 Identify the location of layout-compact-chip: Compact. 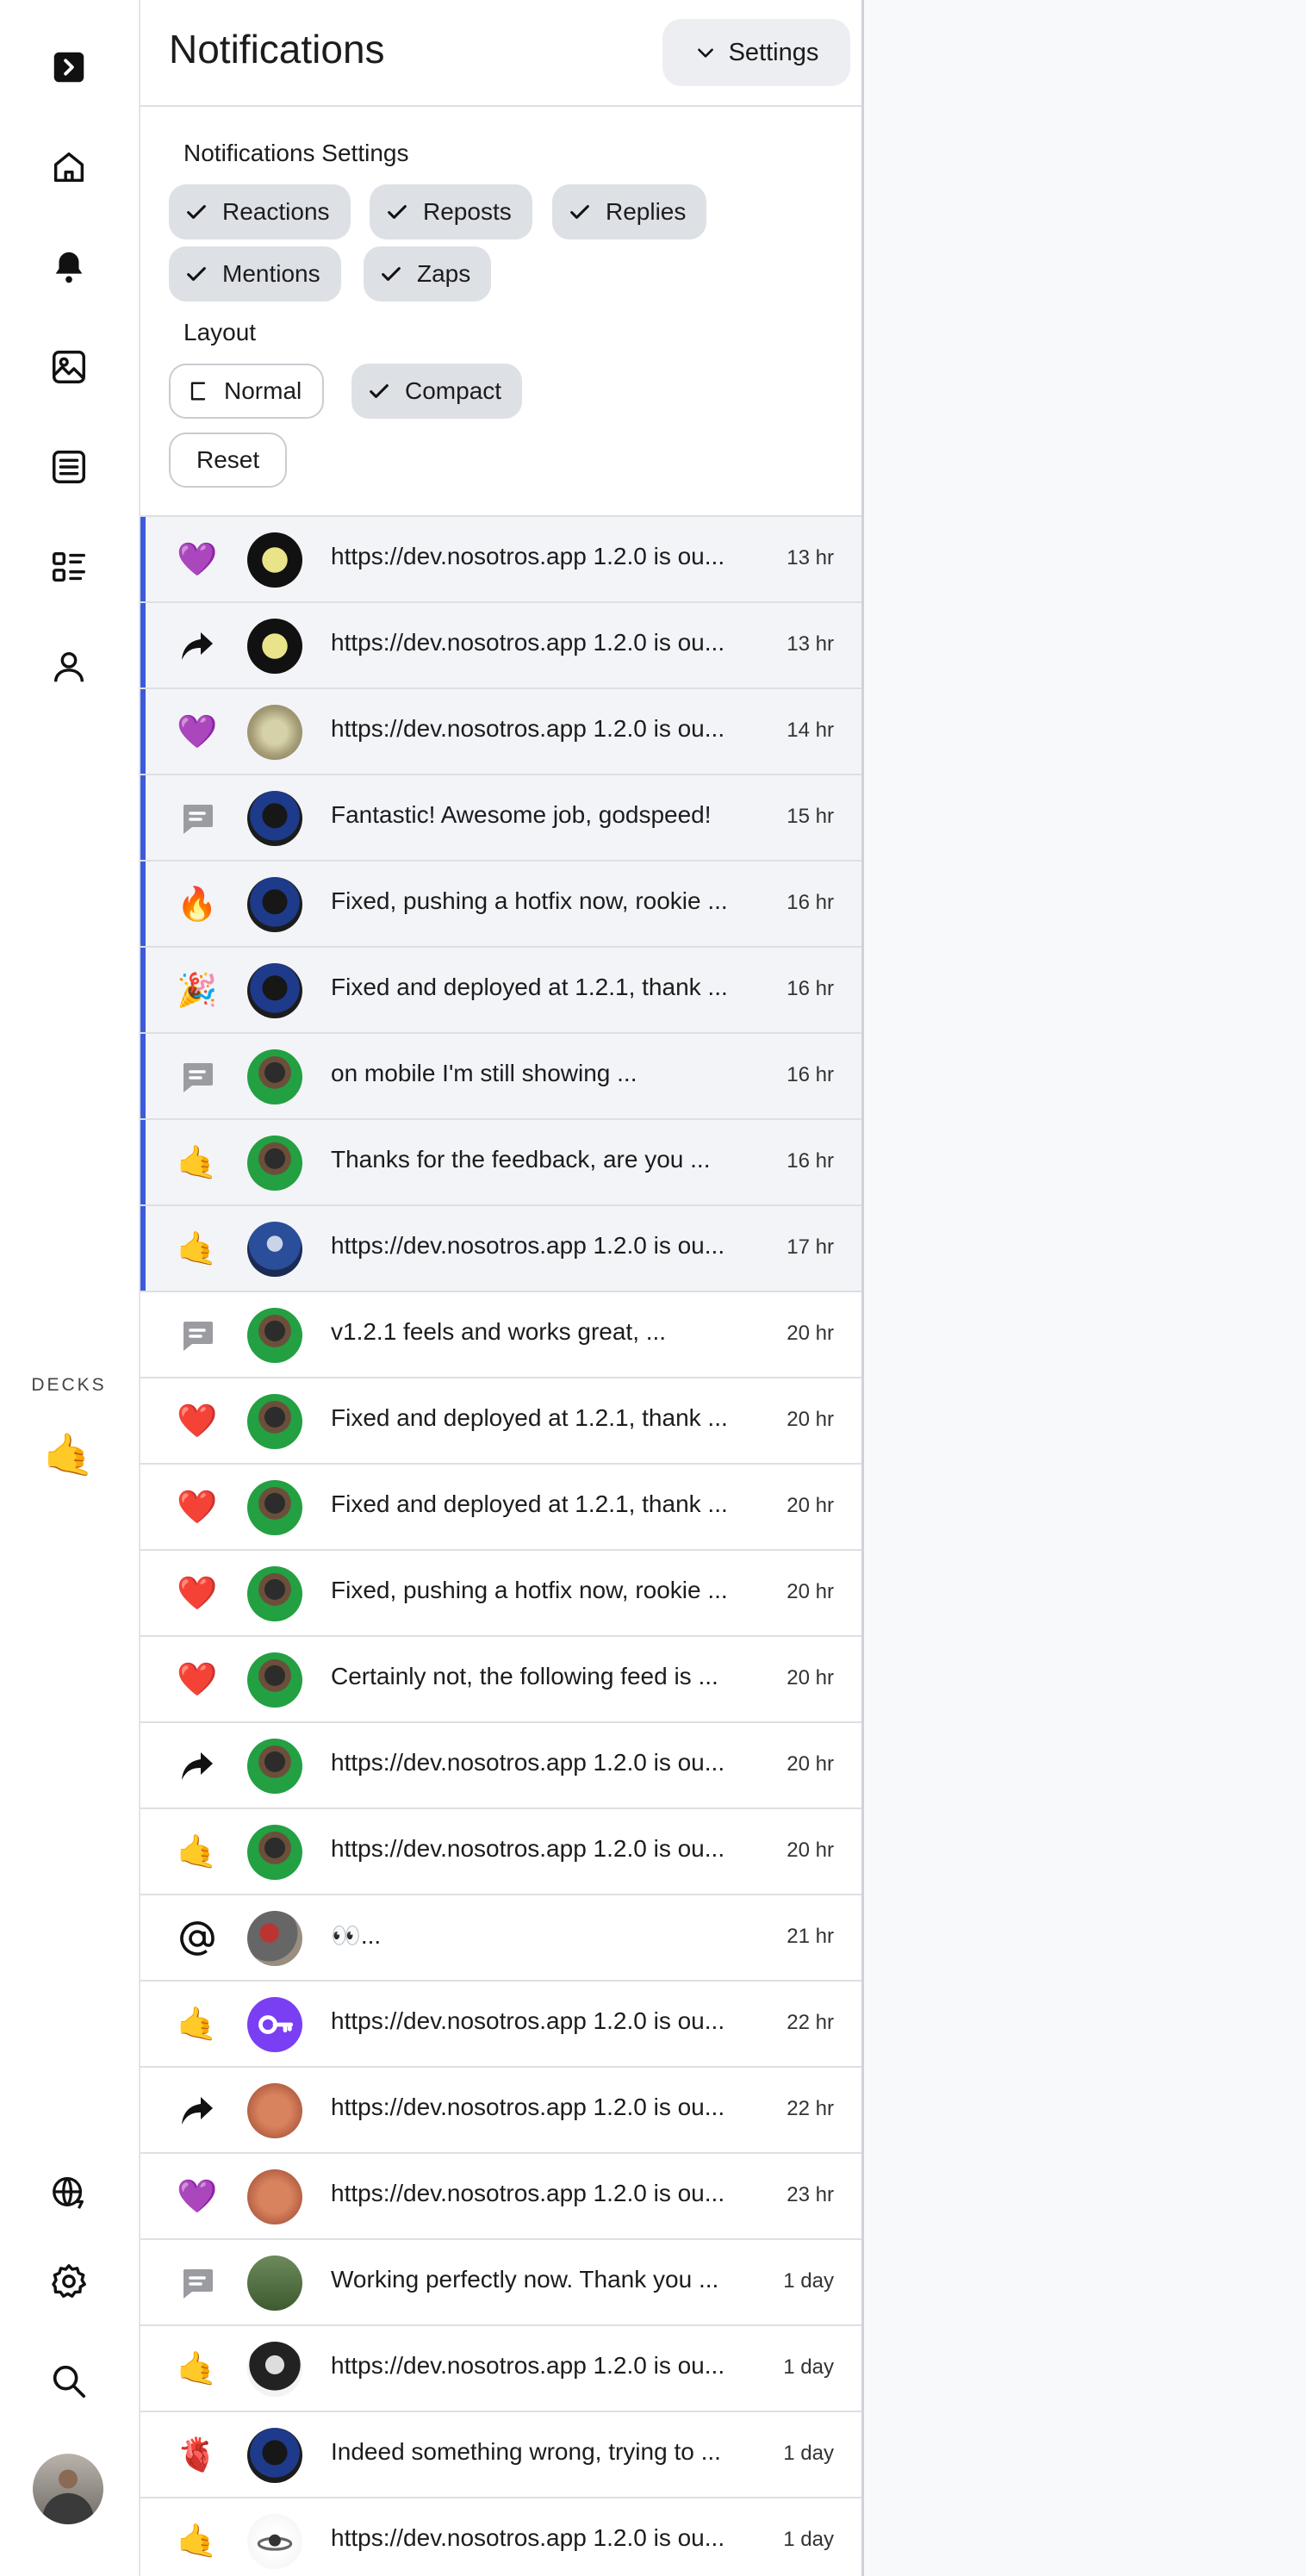
(437, 392).